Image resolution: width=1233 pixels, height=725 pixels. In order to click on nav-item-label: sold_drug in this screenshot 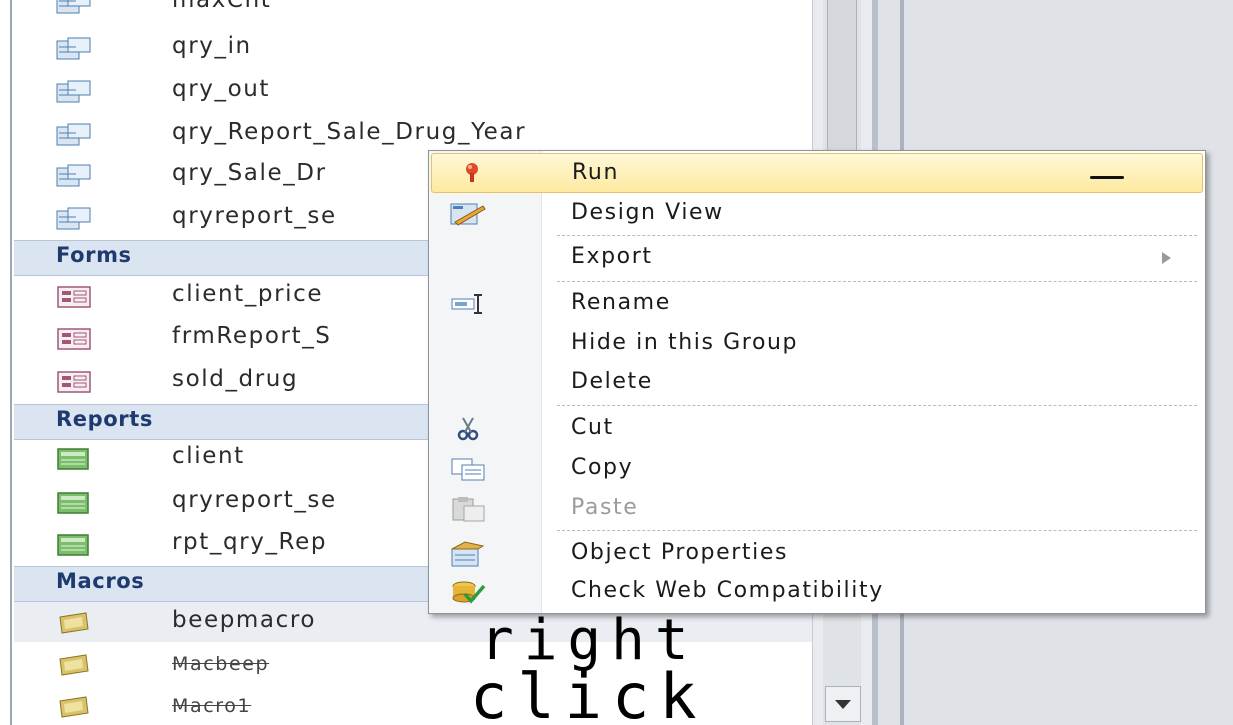, I will do `click(235, 379)`.